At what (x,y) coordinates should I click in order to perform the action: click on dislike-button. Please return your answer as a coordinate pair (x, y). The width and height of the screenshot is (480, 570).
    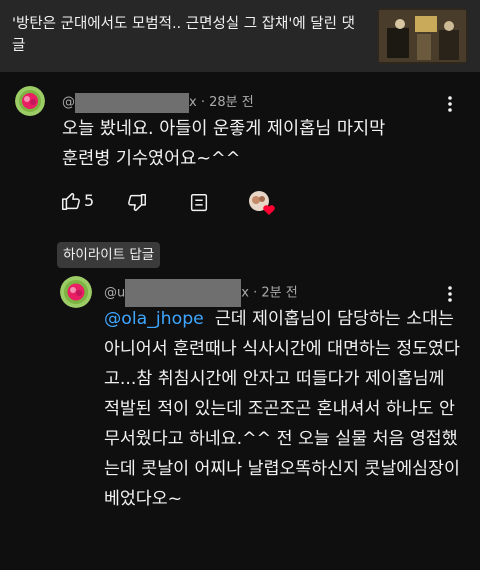
    Looking at the image, I should click on (137, 203).